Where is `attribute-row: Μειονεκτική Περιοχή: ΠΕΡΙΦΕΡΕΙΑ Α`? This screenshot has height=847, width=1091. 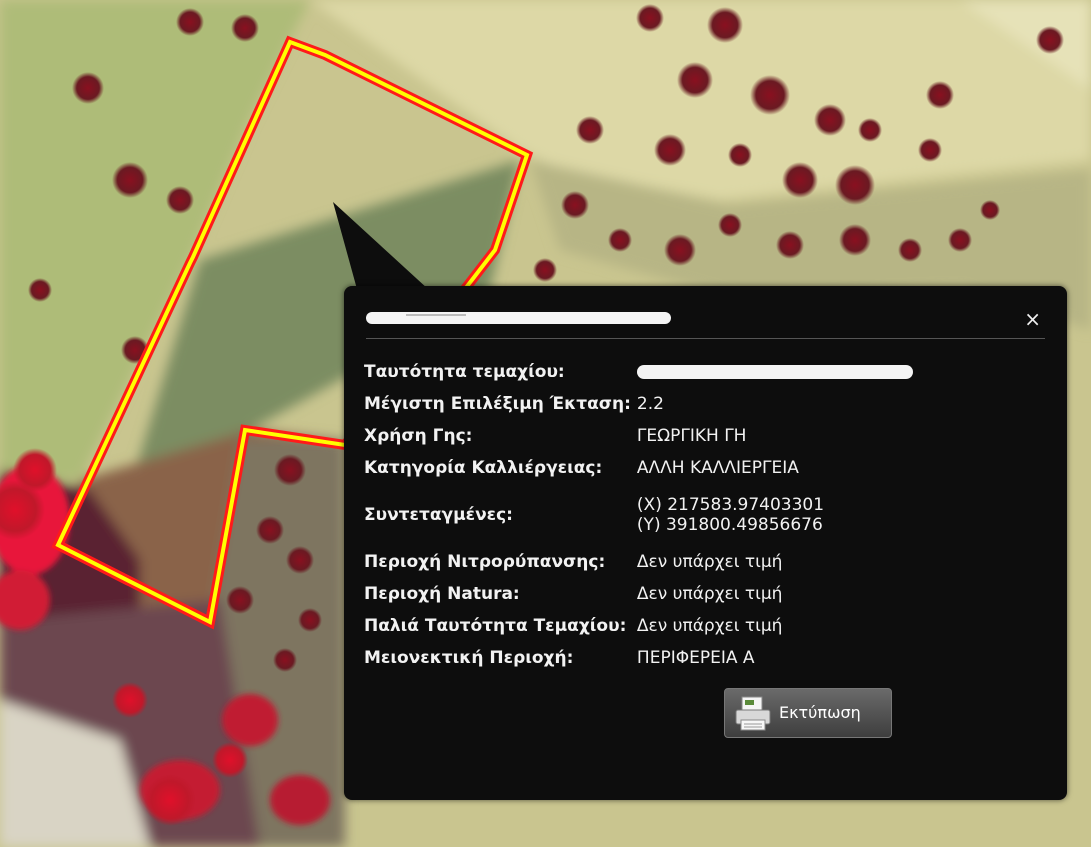
attribute-row: Μειονεκτική Περιοχή: ΠΕΡΙΦΕΡΕΙΑ Α is located at coordinates (638, 658).